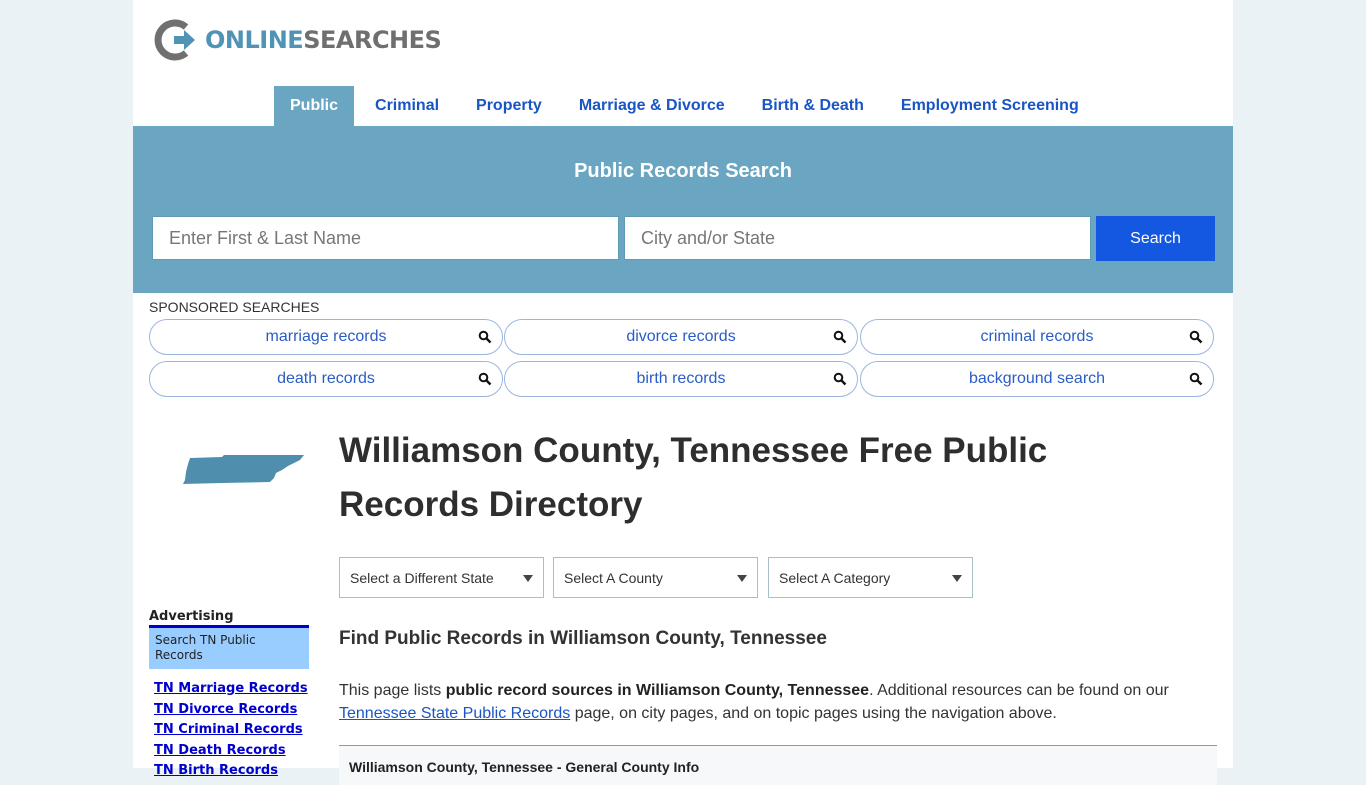  Describe the element at coordinates (509, 106) in the screenshot. I see `nav-property: Property` at that location.